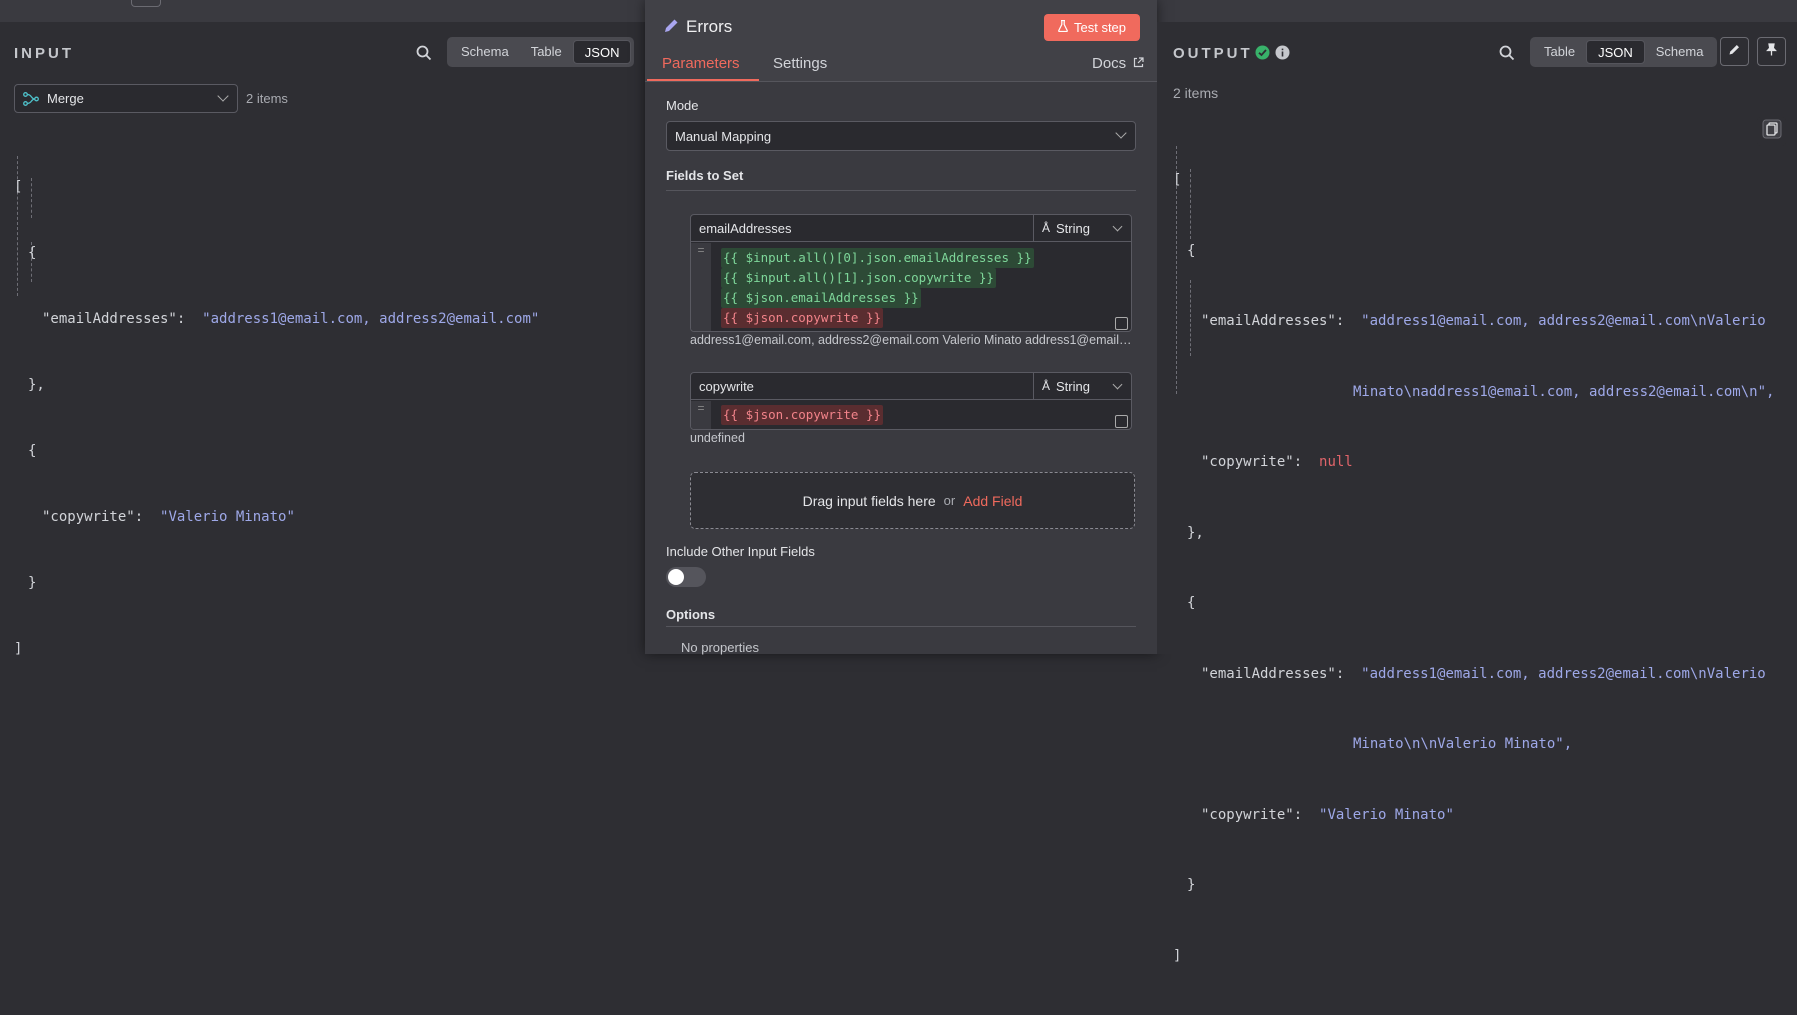 This screenshot has height=1015, width=1797. Describe the element at coordinates (1336, 462) in the screenshot. I see `json-null-value: null` at that location.